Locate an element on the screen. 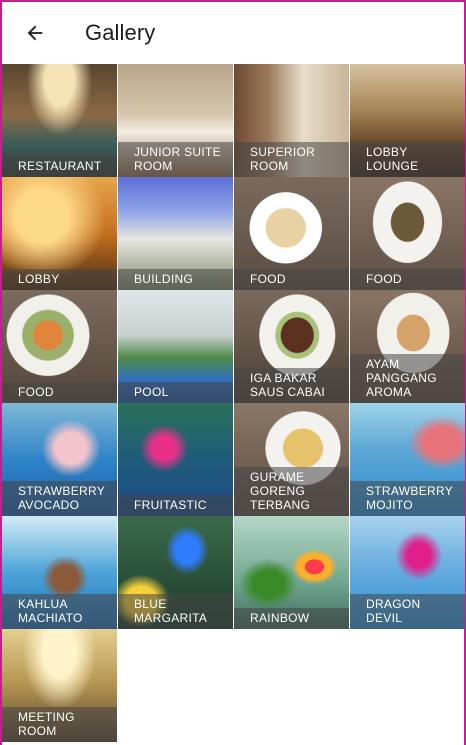 Image resolution: width=466 pixels, height=745 pixels. gallery-tile-iga-bakar: IGA BAKAR SAUS CABAI is located at coordinates (291, 346).